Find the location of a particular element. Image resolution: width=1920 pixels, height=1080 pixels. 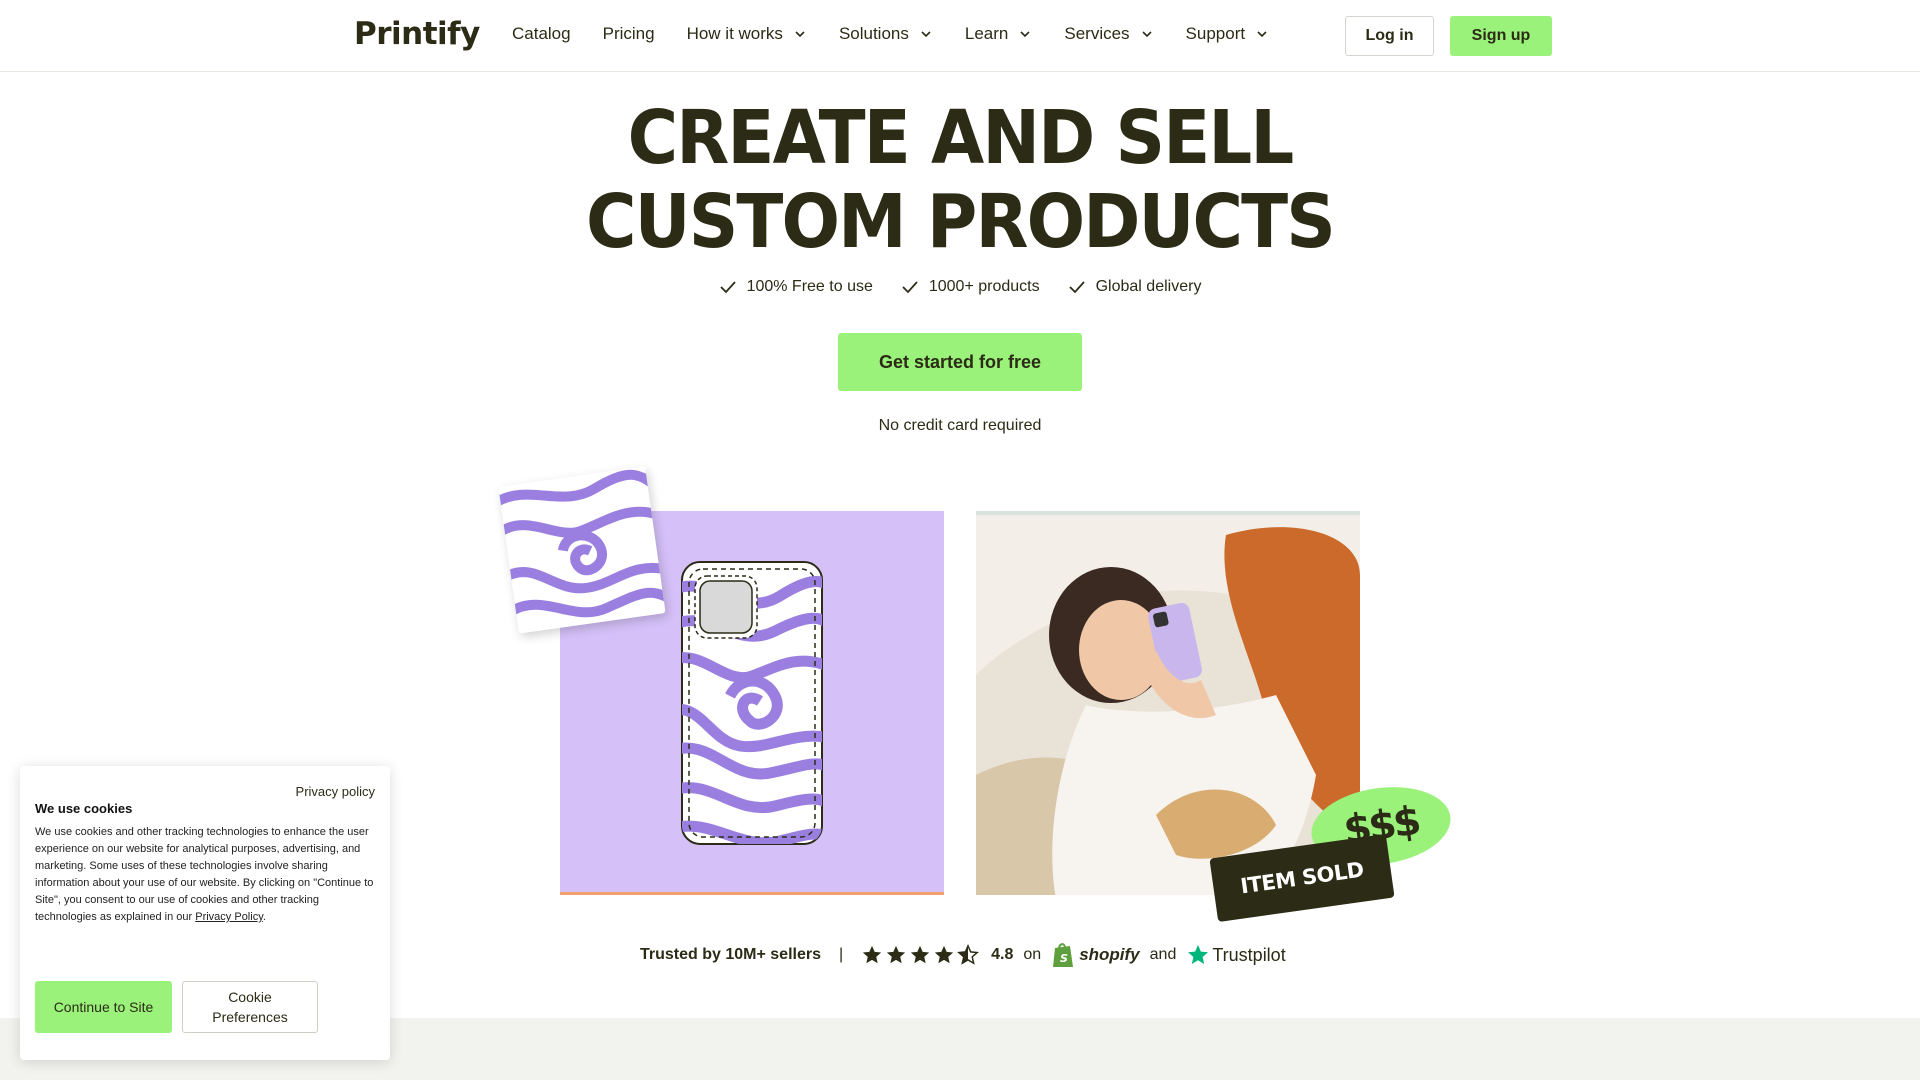

design-sticker is located at coordinates (582, 550).